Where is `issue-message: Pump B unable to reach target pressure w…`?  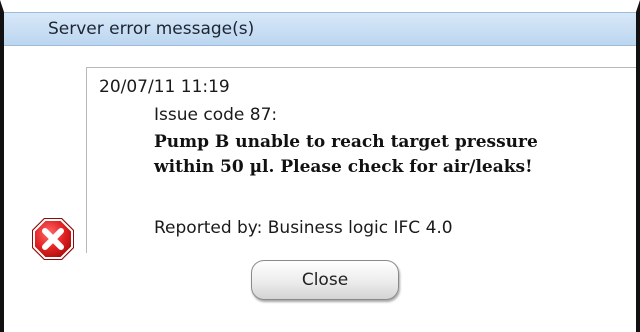 issue-message: Pump B unable to reach target pressure w… is located at coordinates (346, 154).